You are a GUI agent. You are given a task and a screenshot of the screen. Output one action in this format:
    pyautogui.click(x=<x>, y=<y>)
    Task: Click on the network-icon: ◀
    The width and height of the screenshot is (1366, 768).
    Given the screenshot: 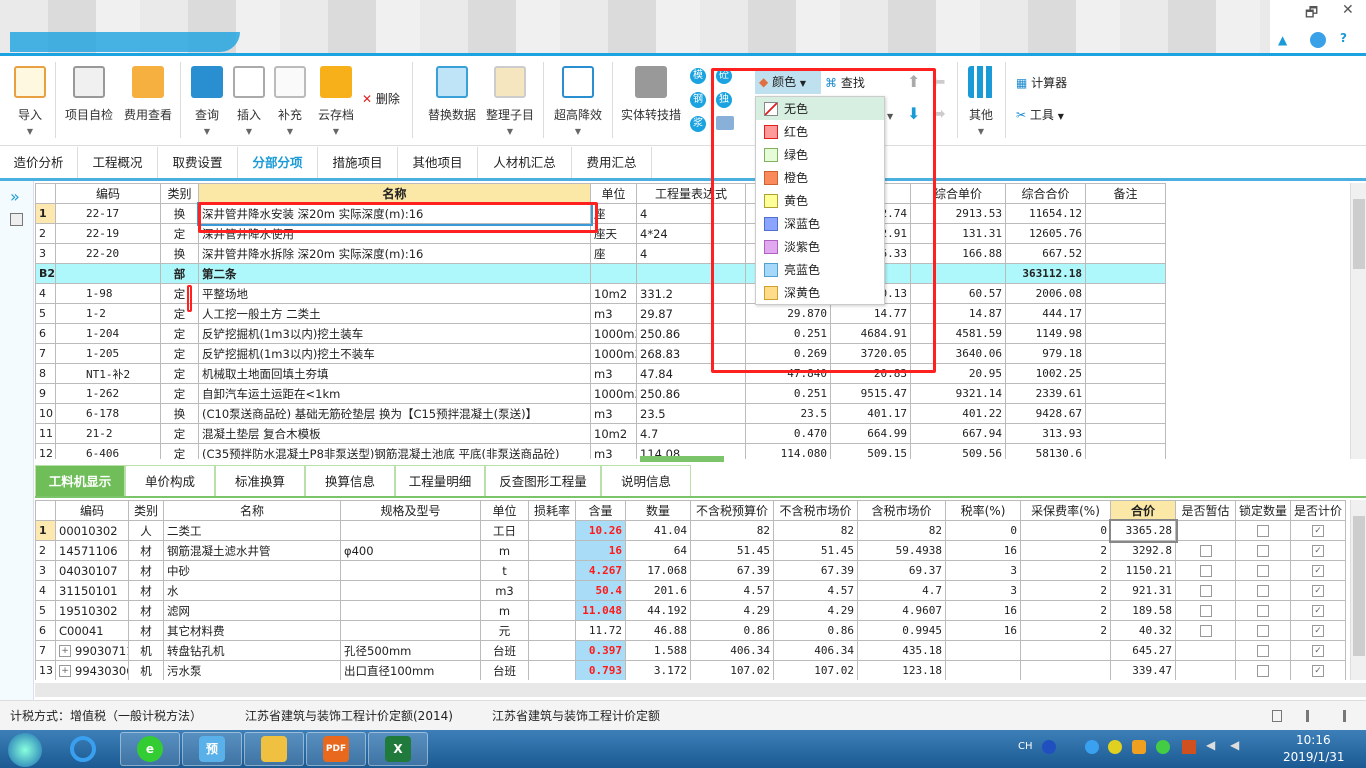 What is the action you would take?
    pyautogui.click(x=1234, y=745)
    